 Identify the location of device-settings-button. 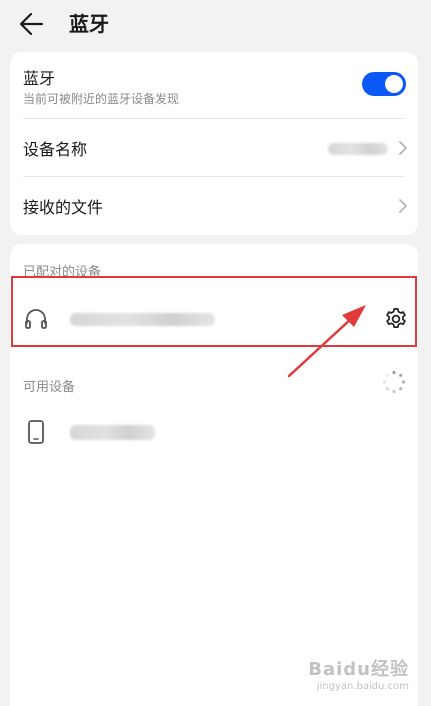
(396, 319).